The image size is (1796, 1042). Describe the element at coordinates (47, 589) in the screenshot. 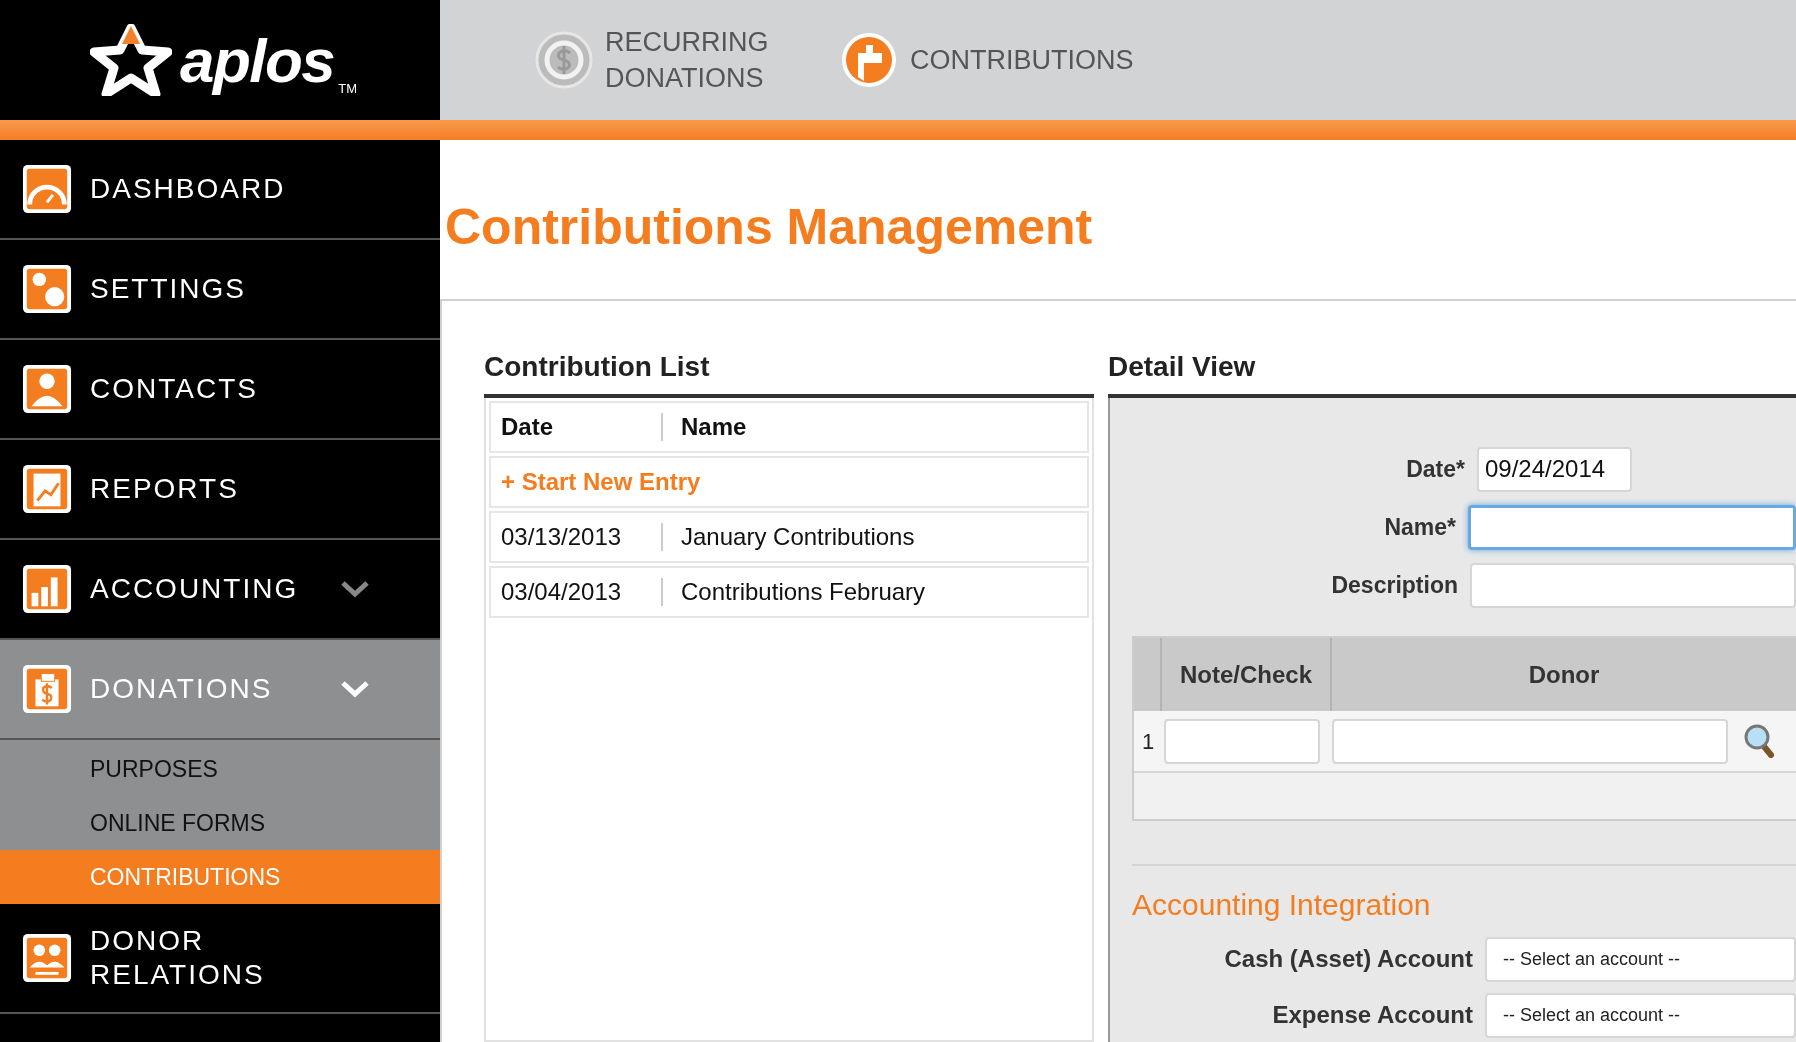

I see `bar-chart-icon` at that location.